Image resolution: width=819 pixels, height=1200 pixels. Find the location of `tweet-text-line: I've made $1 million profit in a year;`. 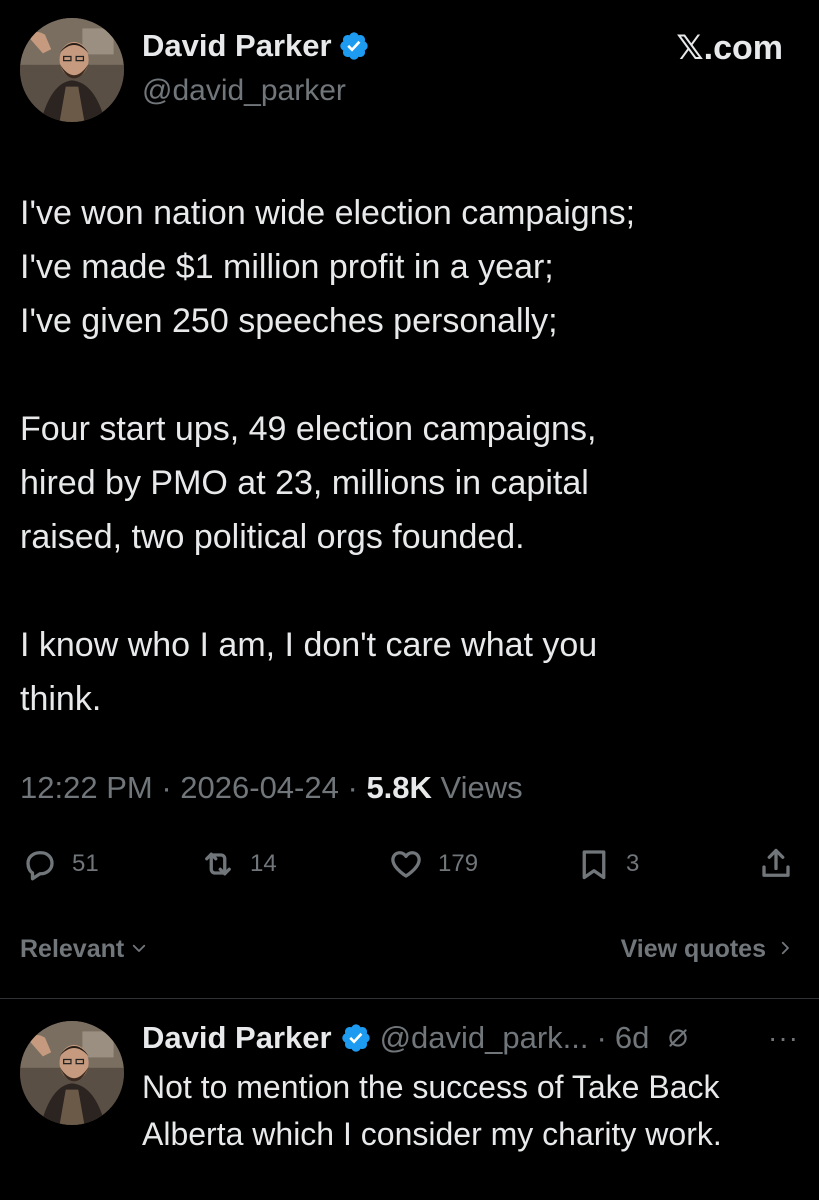

tweet-text-line: I've made $1 million profit in a year; is located at coordinates (287, 267).